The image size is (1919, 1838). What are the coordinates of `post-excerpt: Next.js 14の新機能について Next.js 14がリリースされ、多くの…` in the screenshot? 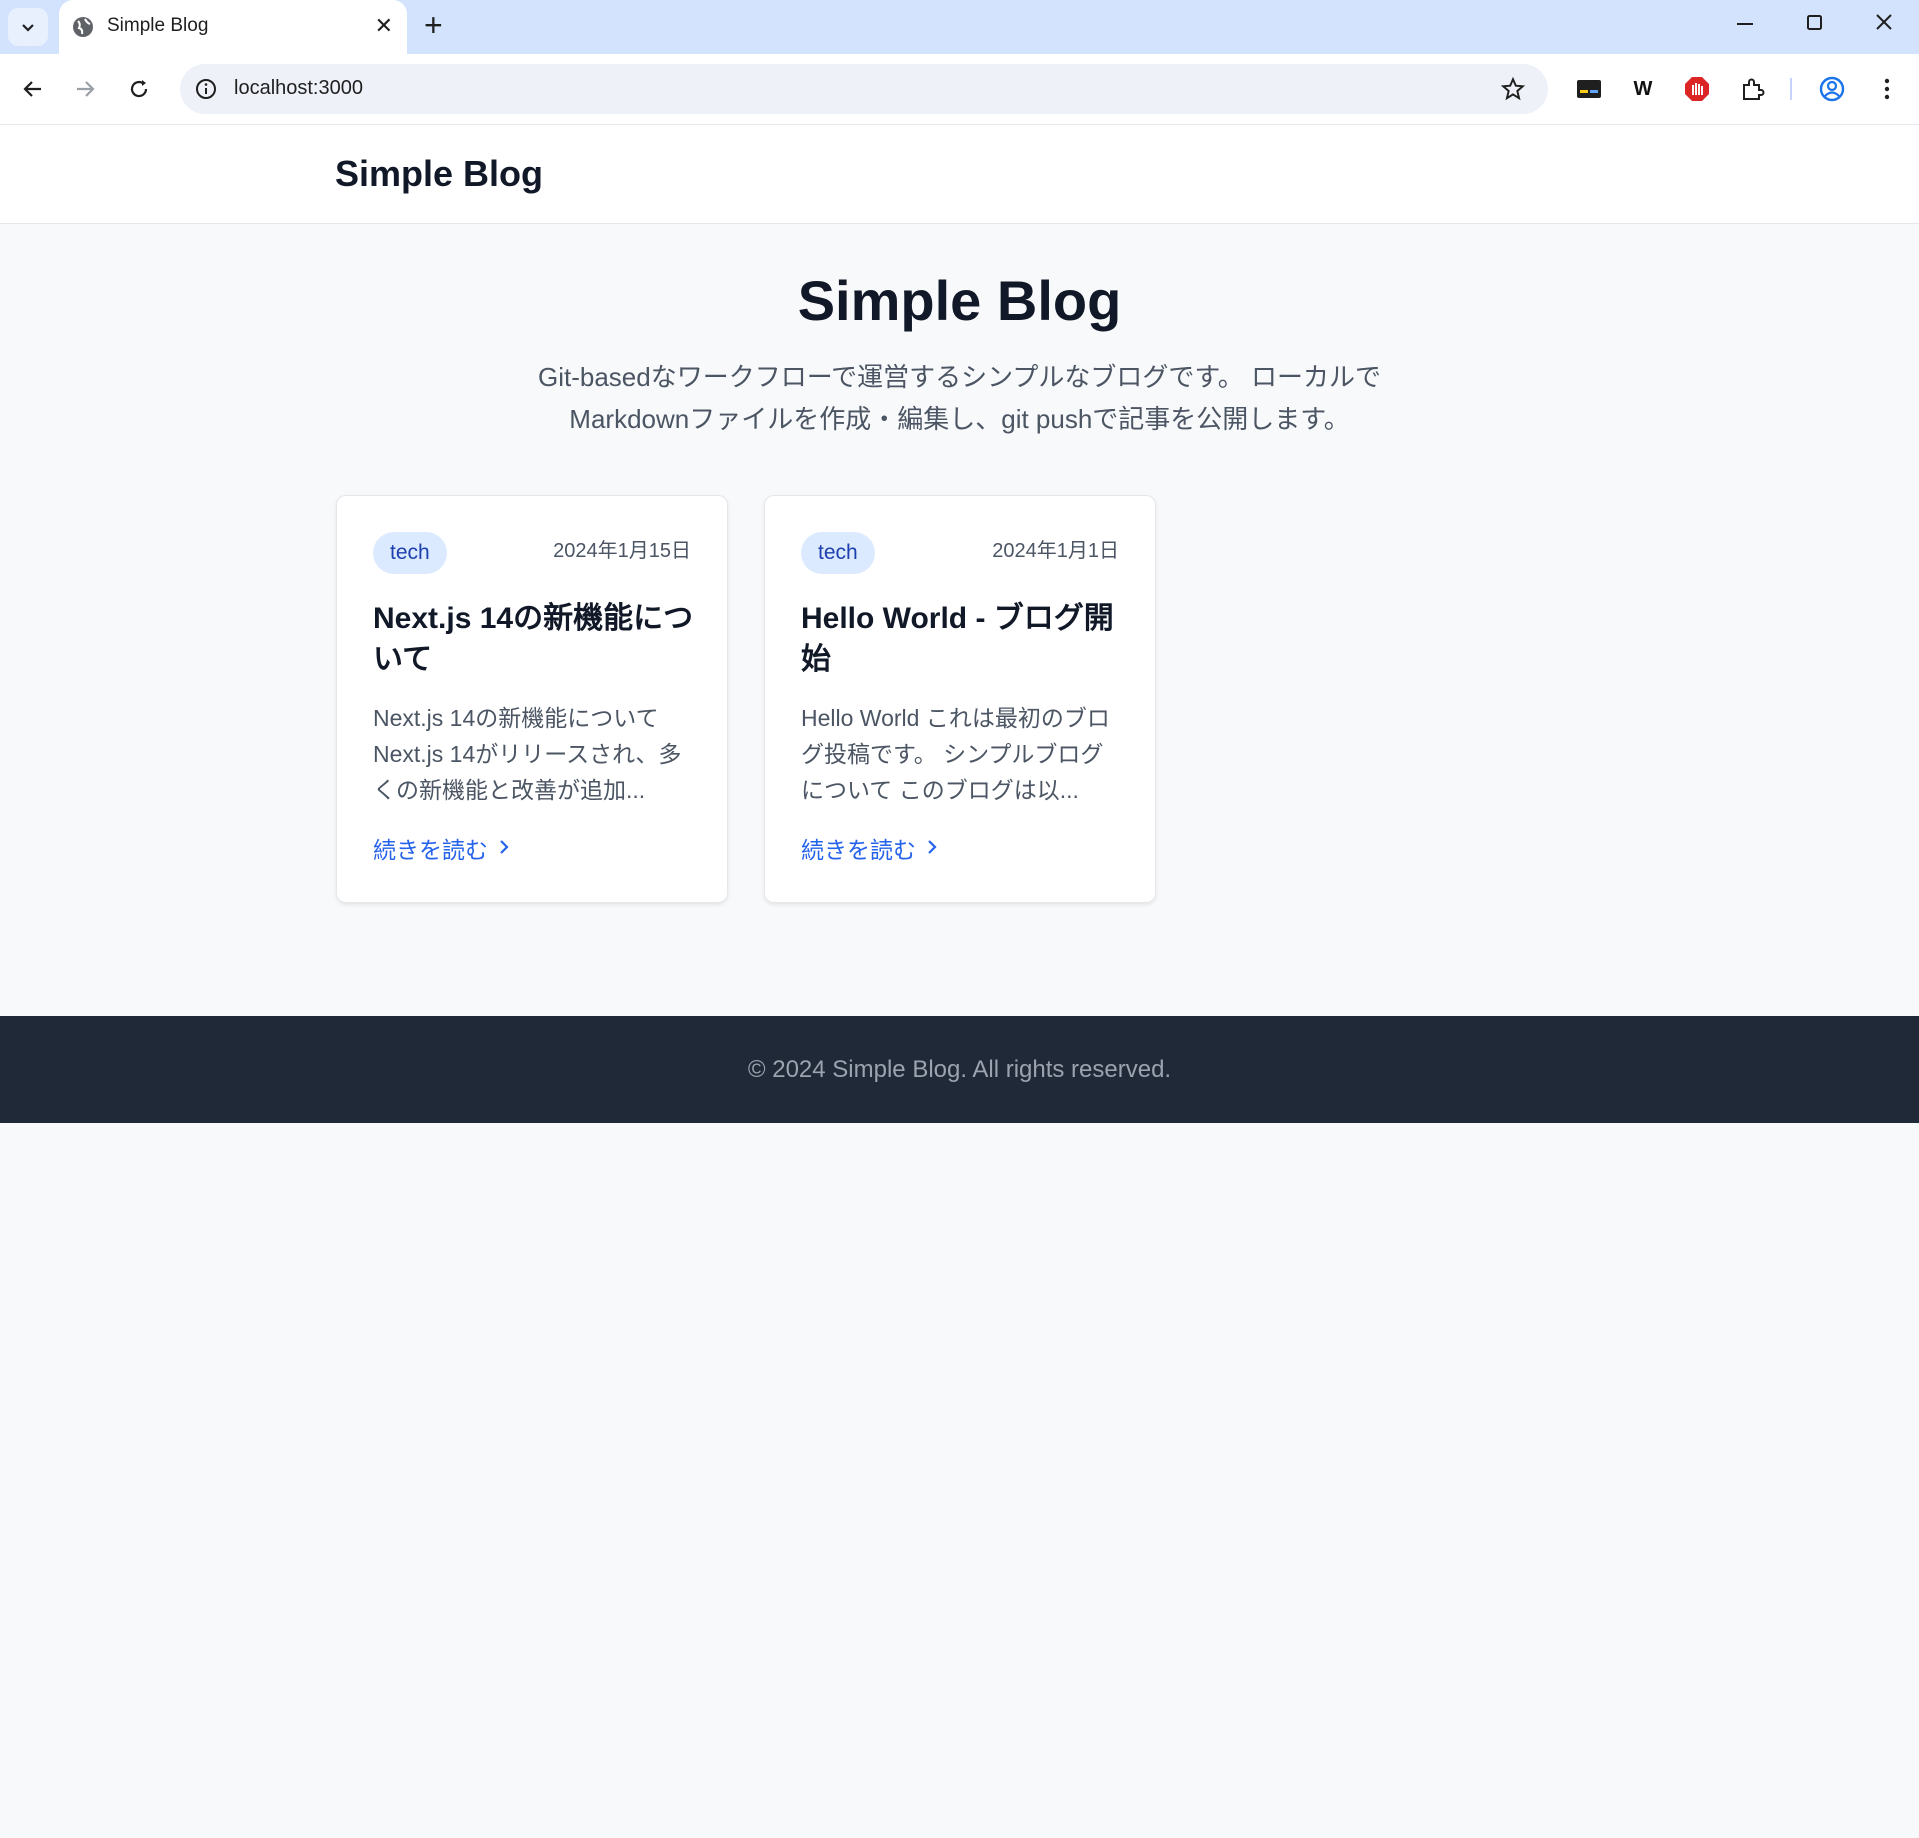 It's located at (527, 754).